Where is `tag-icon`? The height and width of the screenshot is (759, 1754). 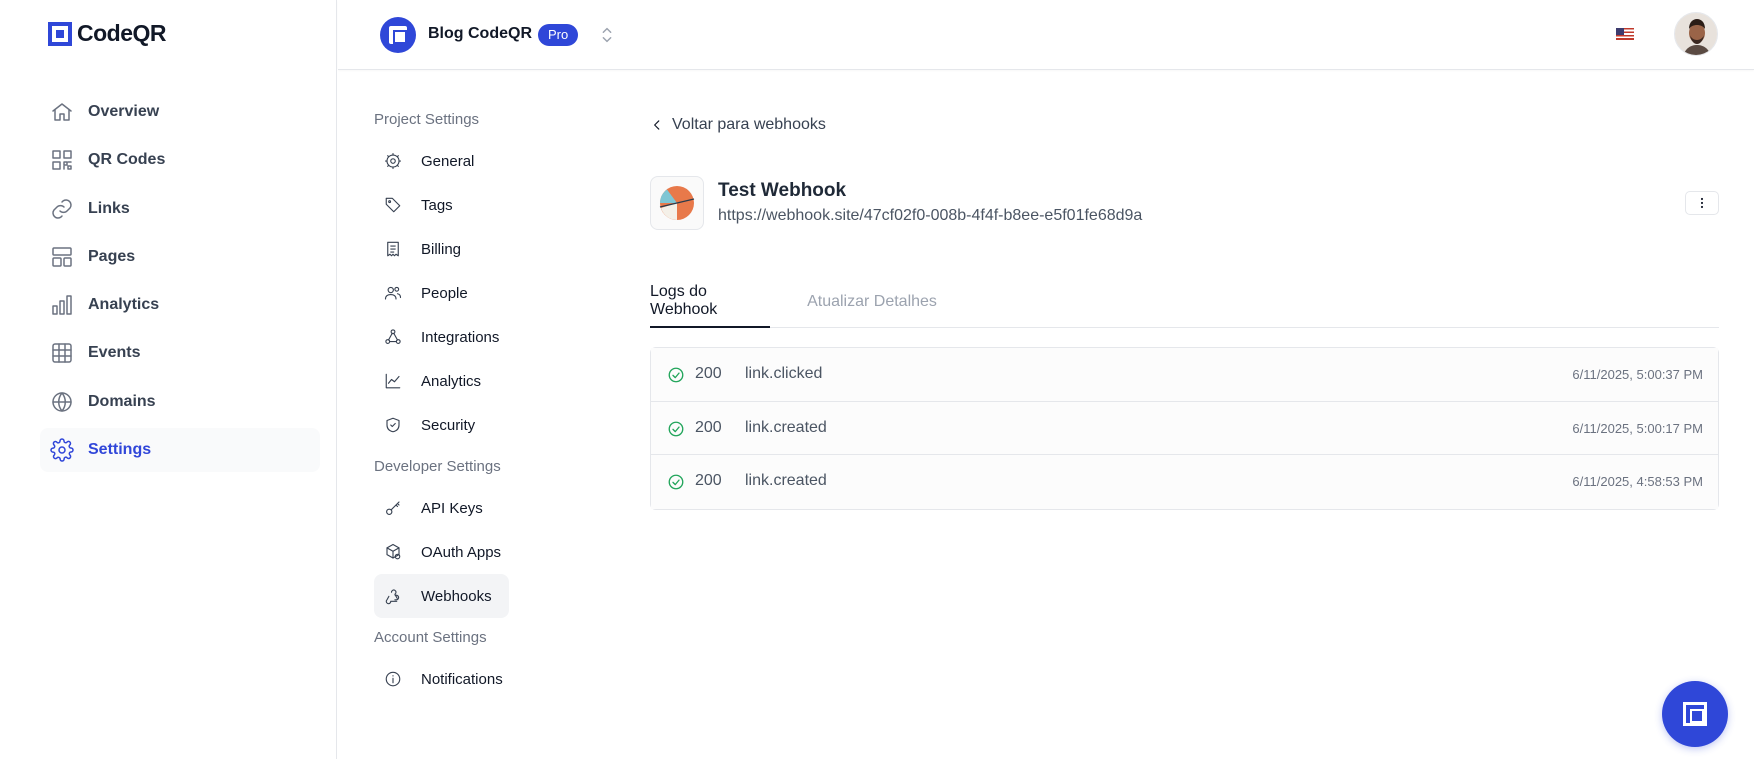 tag-icon is located at coordinates (393, 205).